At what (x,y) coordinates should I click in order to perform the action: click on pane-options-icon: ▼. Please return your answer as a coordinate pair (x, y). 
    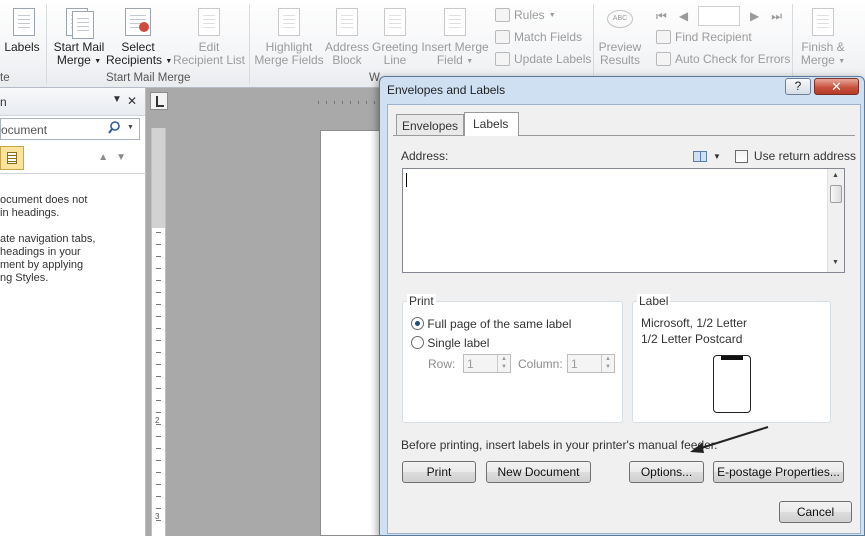
    Looking at the image, I should click on (117, 99).